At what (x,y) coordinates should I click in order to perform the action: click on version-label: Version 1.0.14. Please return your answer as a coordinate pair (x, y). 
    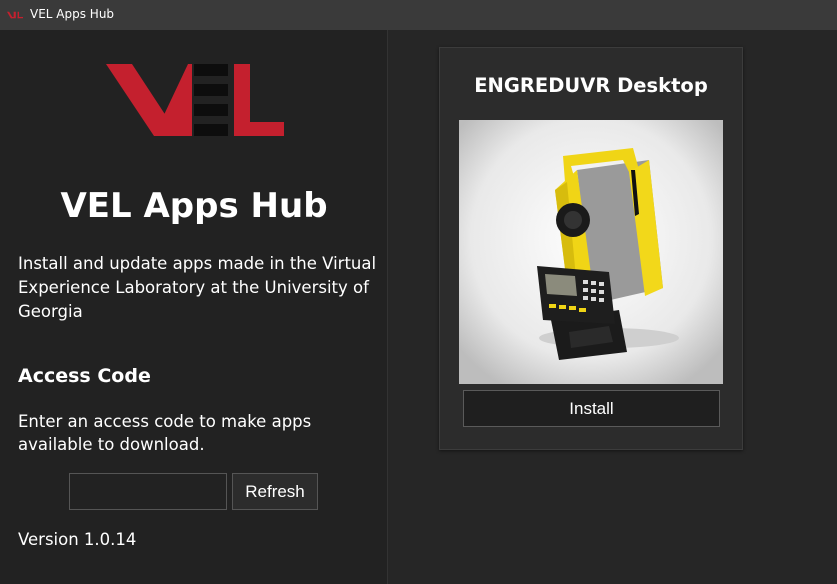
    Looking at the image, I should click on (77, 539).